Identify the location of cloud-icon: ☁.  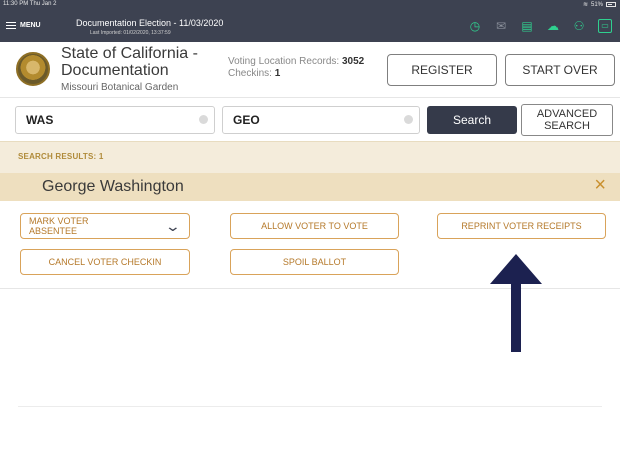
(553, 26).